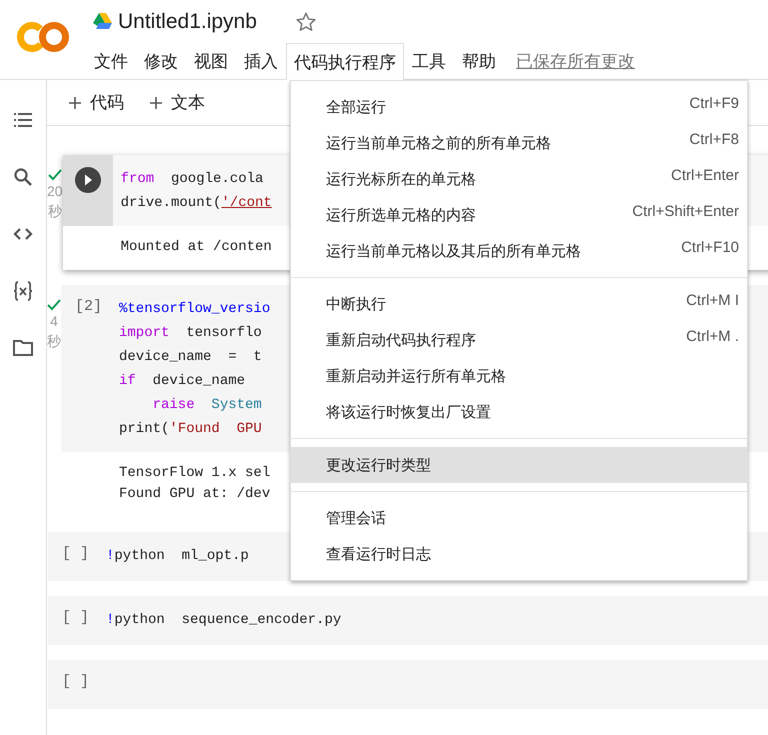  What do you see at coordinates (378, 465) in the screenshot?
I see `menu-item-label: 更改运行时类型` at bounding box center [378, 465].